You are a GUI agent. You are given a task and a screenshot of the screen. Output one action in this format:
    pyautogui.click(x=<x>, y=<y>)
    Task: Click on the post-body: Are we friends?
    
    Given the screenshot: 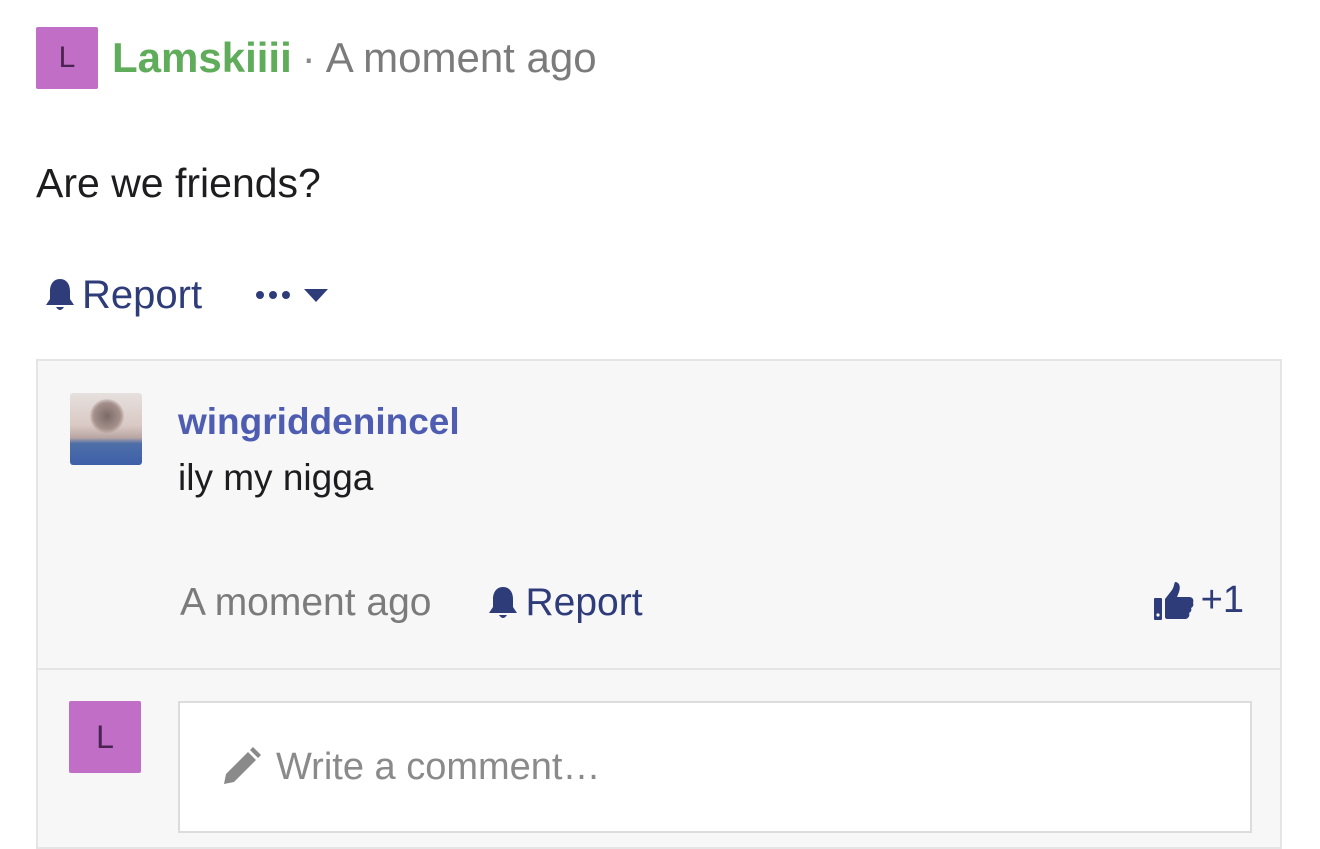 What is the action you would take?
    pyautogui.click(x=178, y=183)
    